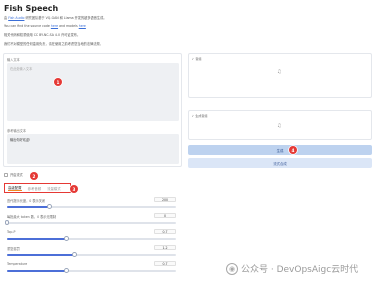 This screenshot has height=287, width=375. Describe the element at coordinates (42, 35) in the screenshot. I see `description-line-3: 相关代码和权重使用 CC BY-NC-SA 4.0 许可证发布。` at that location.